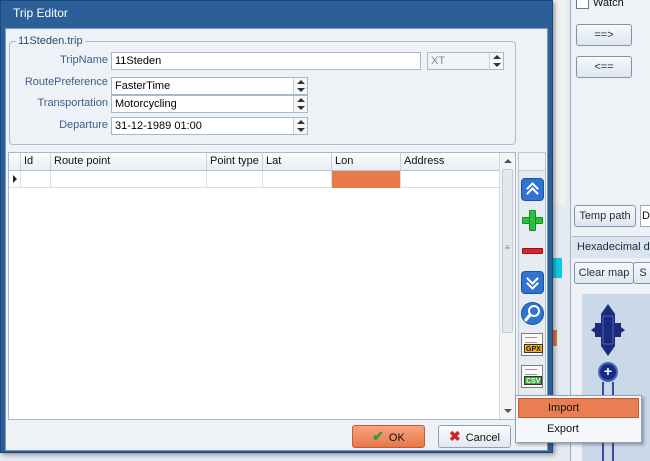 The image size is (650, 461). I want to click on remove-icon, so click(532, 251).